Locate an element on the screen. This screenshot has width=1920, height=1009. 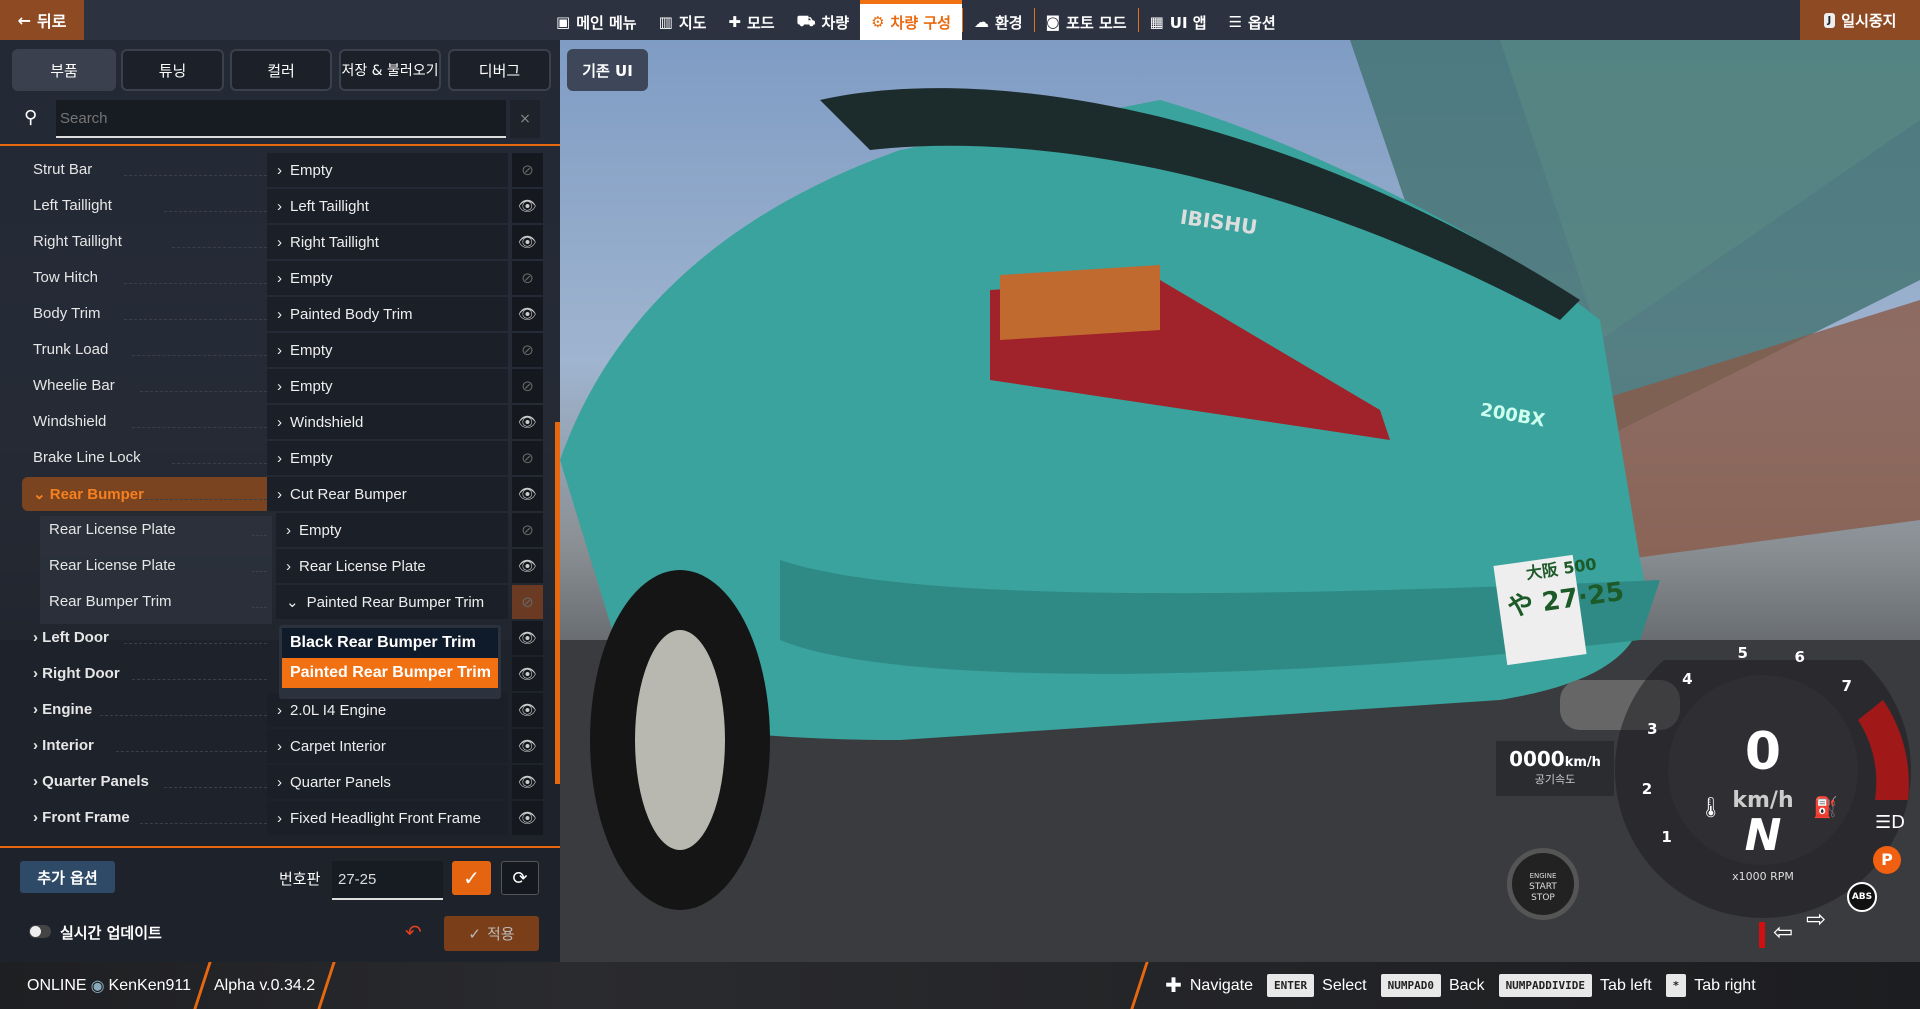
slot-name: Rear Bumper is located at coordinates (96, 494).